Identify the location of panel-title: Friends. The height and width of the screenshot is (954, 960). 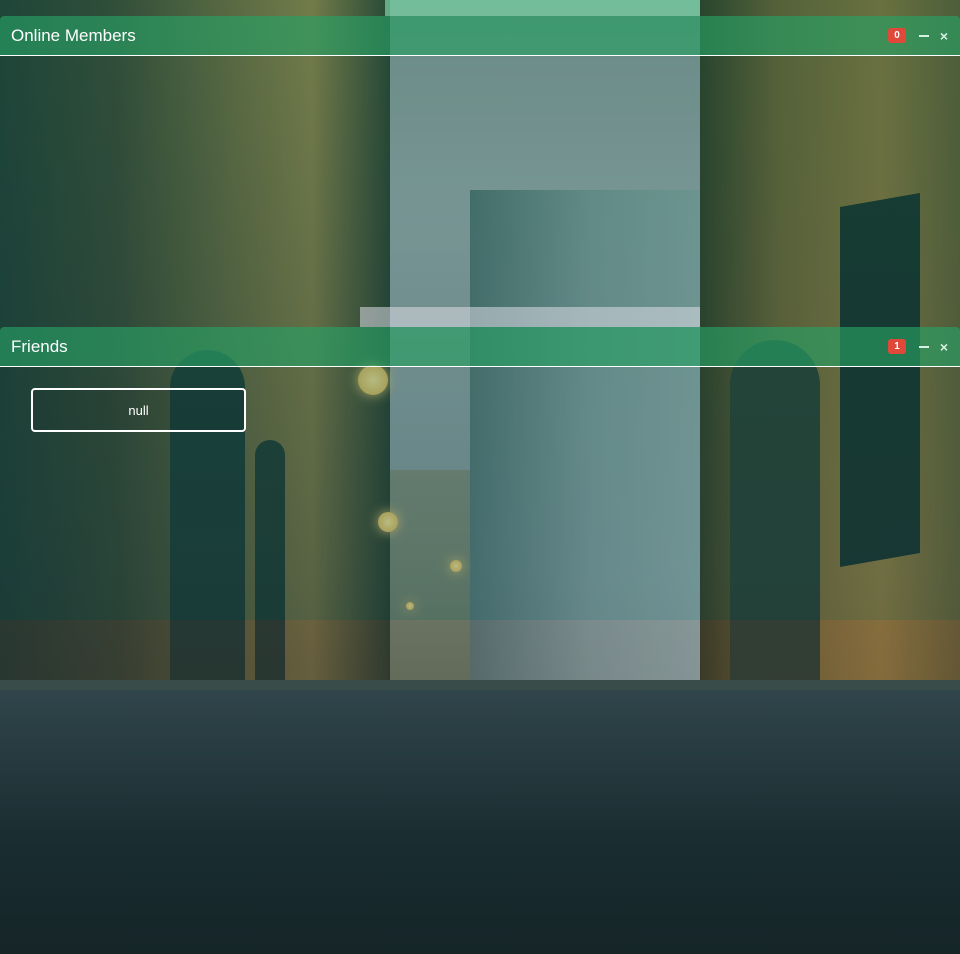
(39, 346).